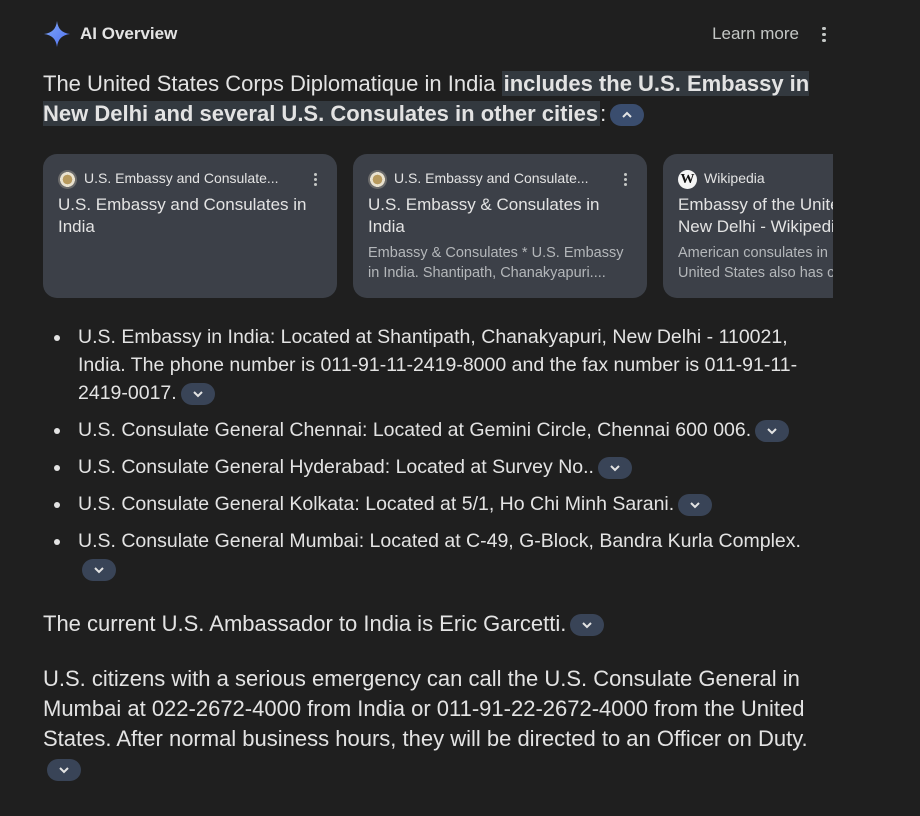 This screenshot has width=920, height=816. What do you see at coordinates (734, 178) in the screenshot?
I see `card-source-name: Wikipedia` at bounding box center [734, 178].